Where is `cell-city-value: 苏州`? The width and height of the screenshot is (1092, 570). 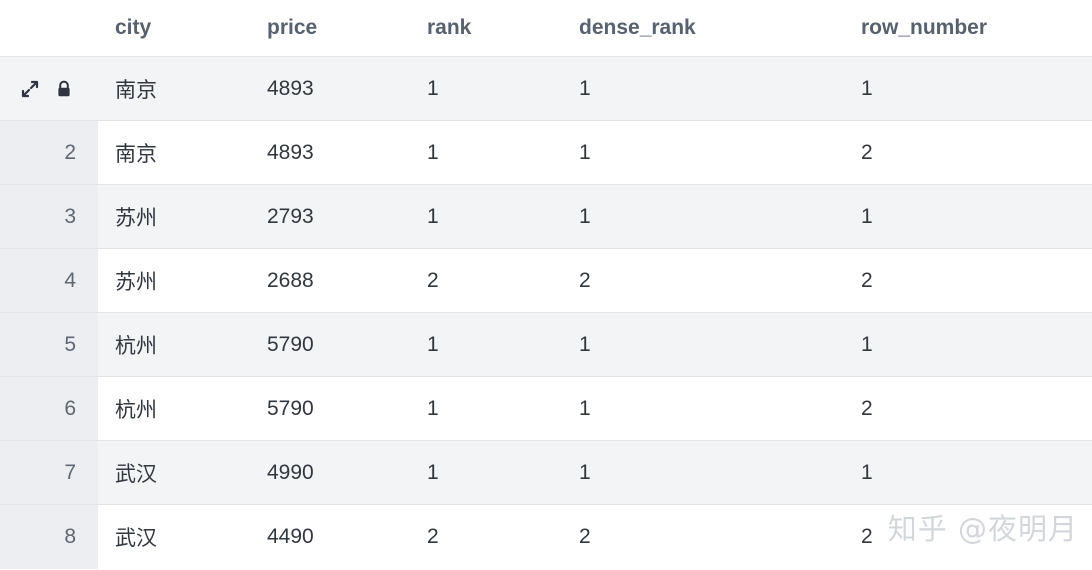
cell-city-value: 苏州 is located at coordinates (136, 218).